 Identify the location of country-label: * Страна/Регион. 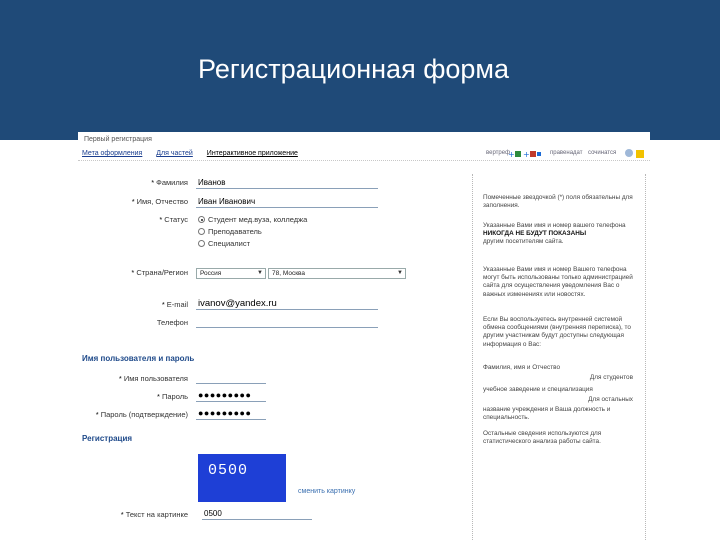
(159, 272).